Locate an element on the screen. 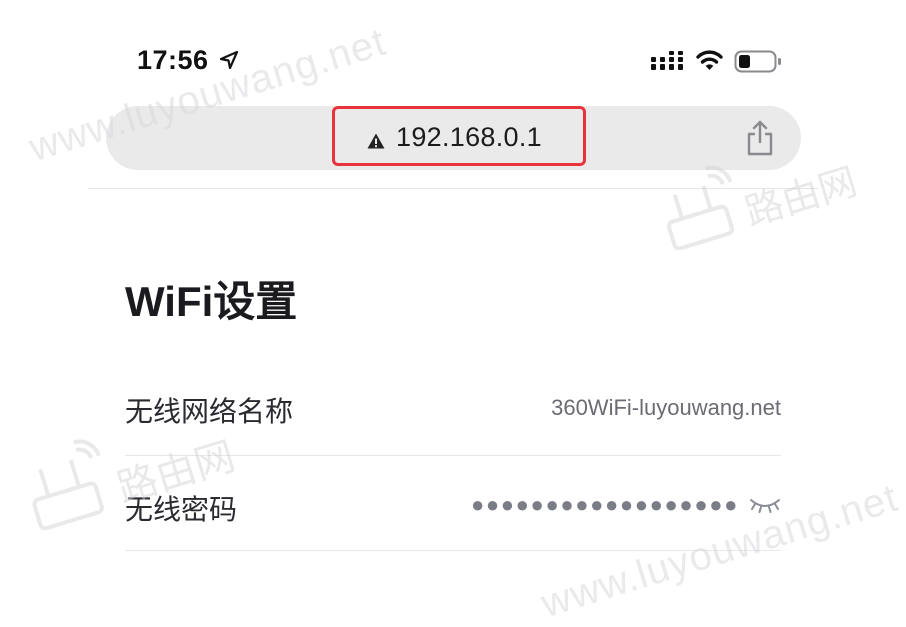 This screenshot has height=627, width=906. eye-closed-icon is located at coordinates (765, 505).